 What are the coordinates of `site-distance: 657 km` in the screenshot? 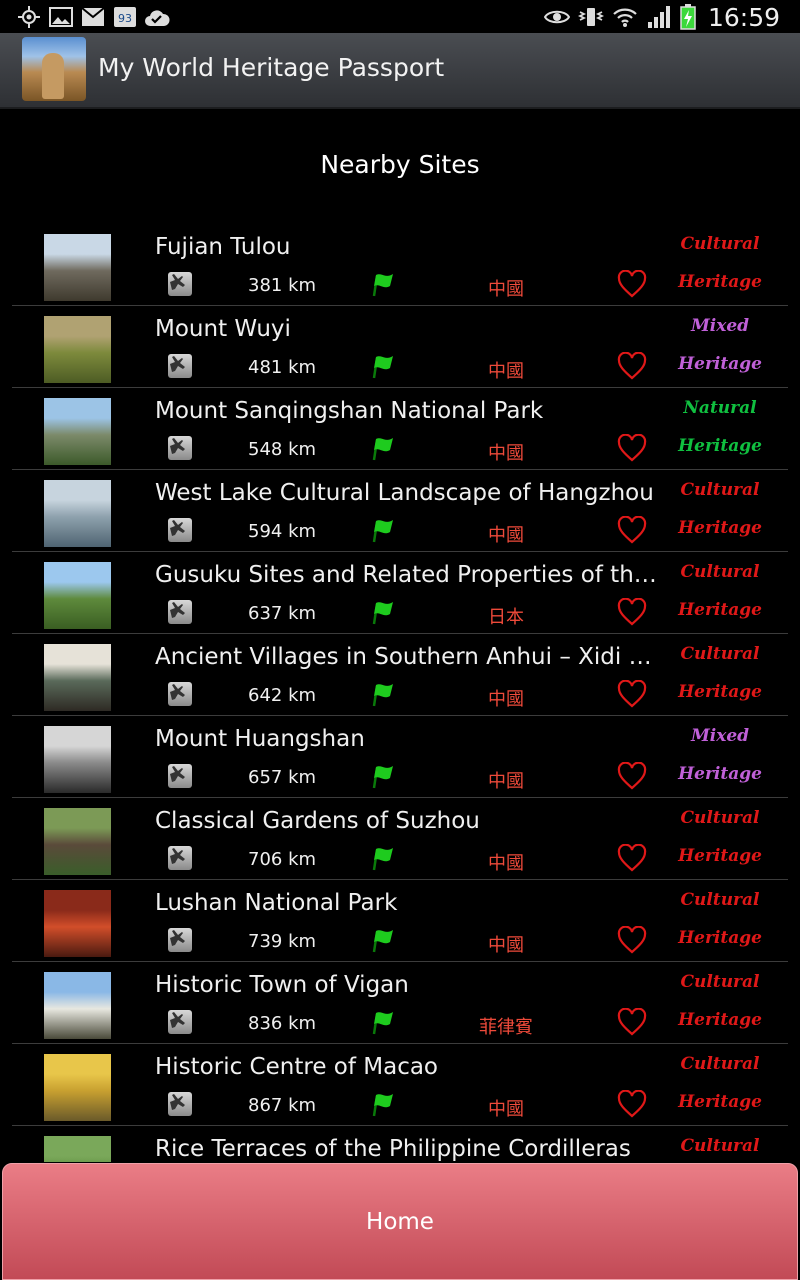 It's located at (282, 777).